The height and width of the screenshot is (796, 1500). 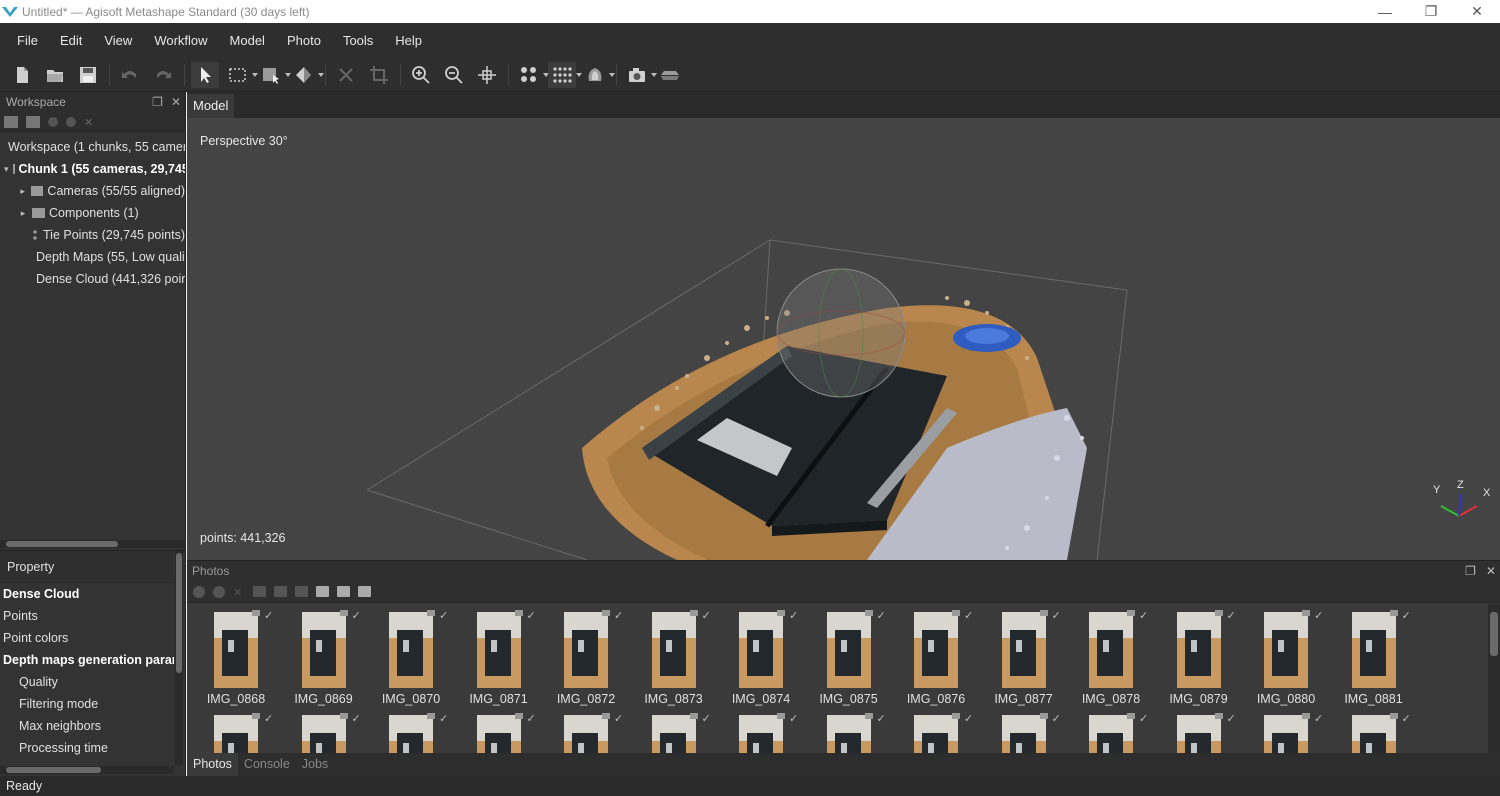 I want to click on tree-item-depth-maps: Depth Maps (55, Low quality), so click(x=92, y=257).